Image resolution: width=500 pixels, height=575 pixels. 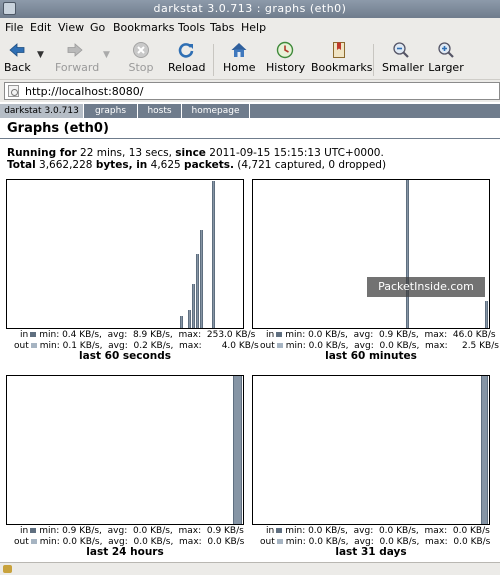 I want to click on menu-file: File, so click(x=14, y=27).